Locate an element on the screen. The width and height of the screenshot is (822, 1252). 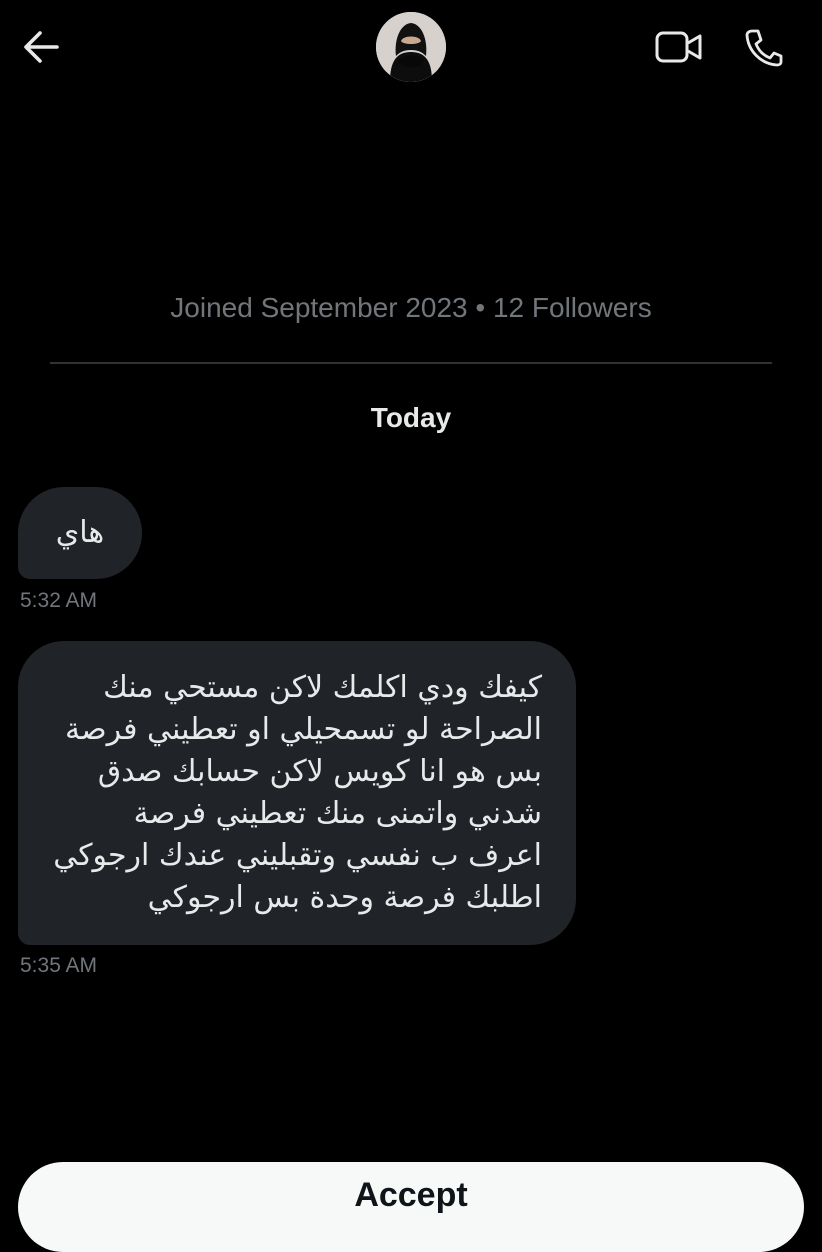
voice-call-button is located at coordinates (763, 47).